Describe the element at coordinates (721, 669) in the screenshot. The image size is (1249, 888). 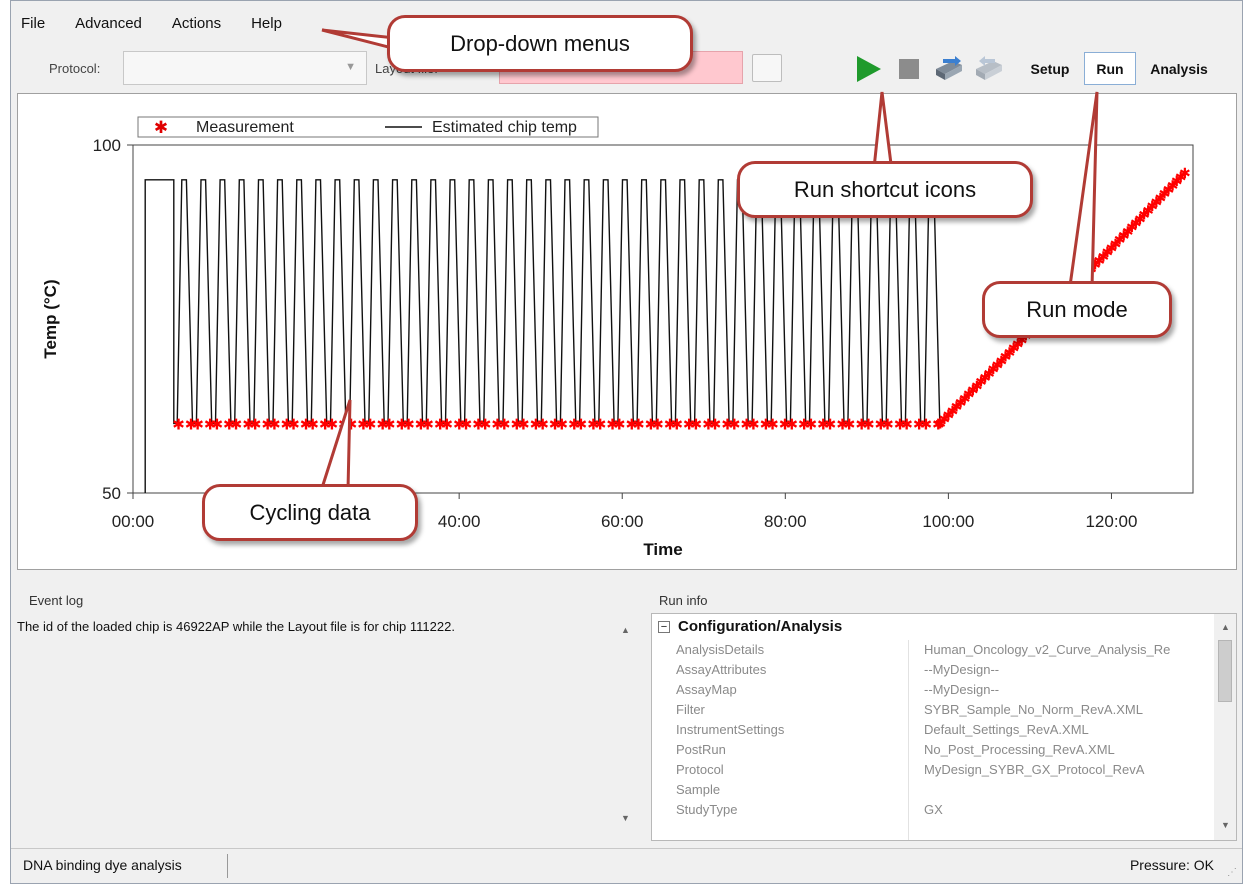
I see `run-info-key: AssayAttributes` at that location.